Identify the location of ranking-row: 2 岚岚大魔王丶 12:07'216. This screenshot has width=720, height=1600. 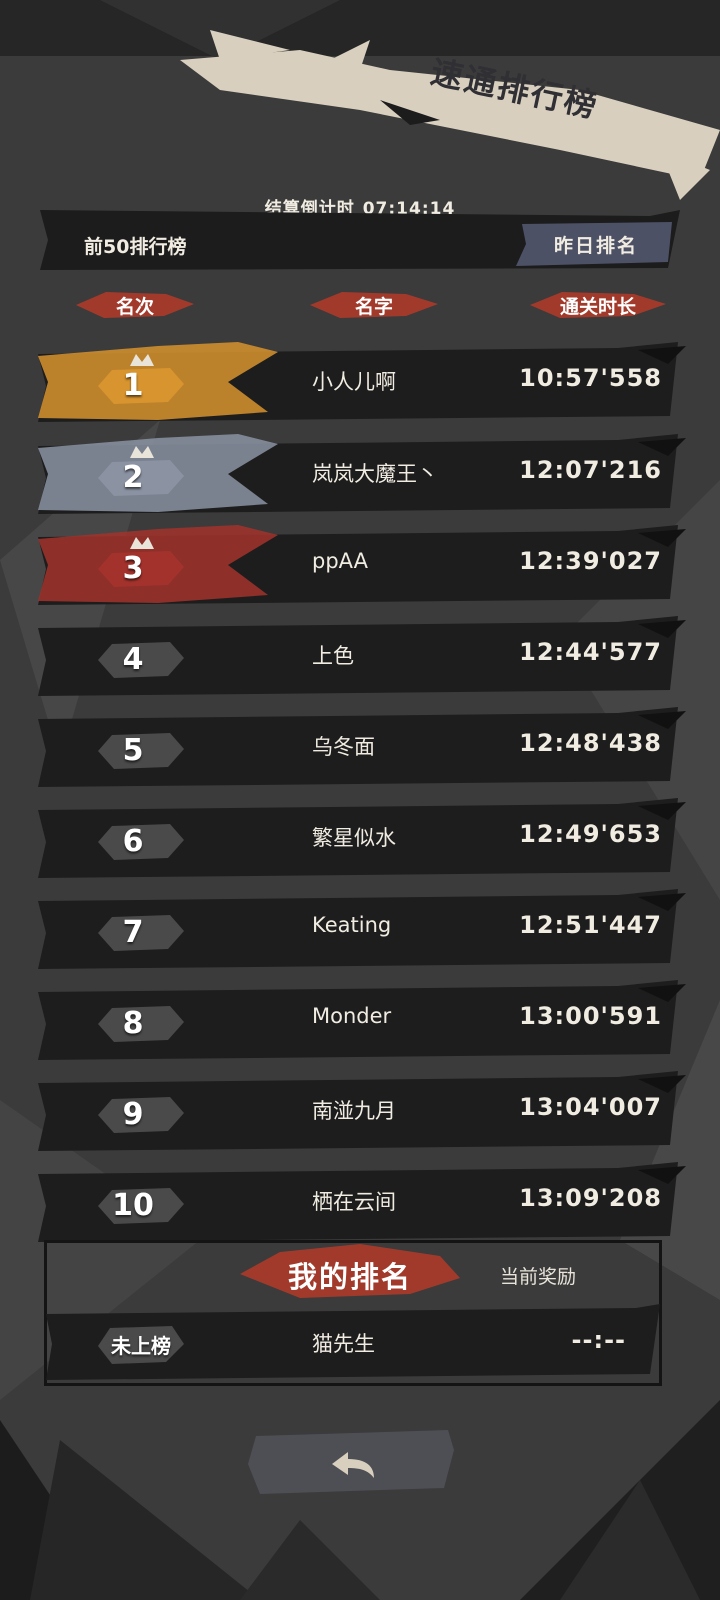
(362, 475).